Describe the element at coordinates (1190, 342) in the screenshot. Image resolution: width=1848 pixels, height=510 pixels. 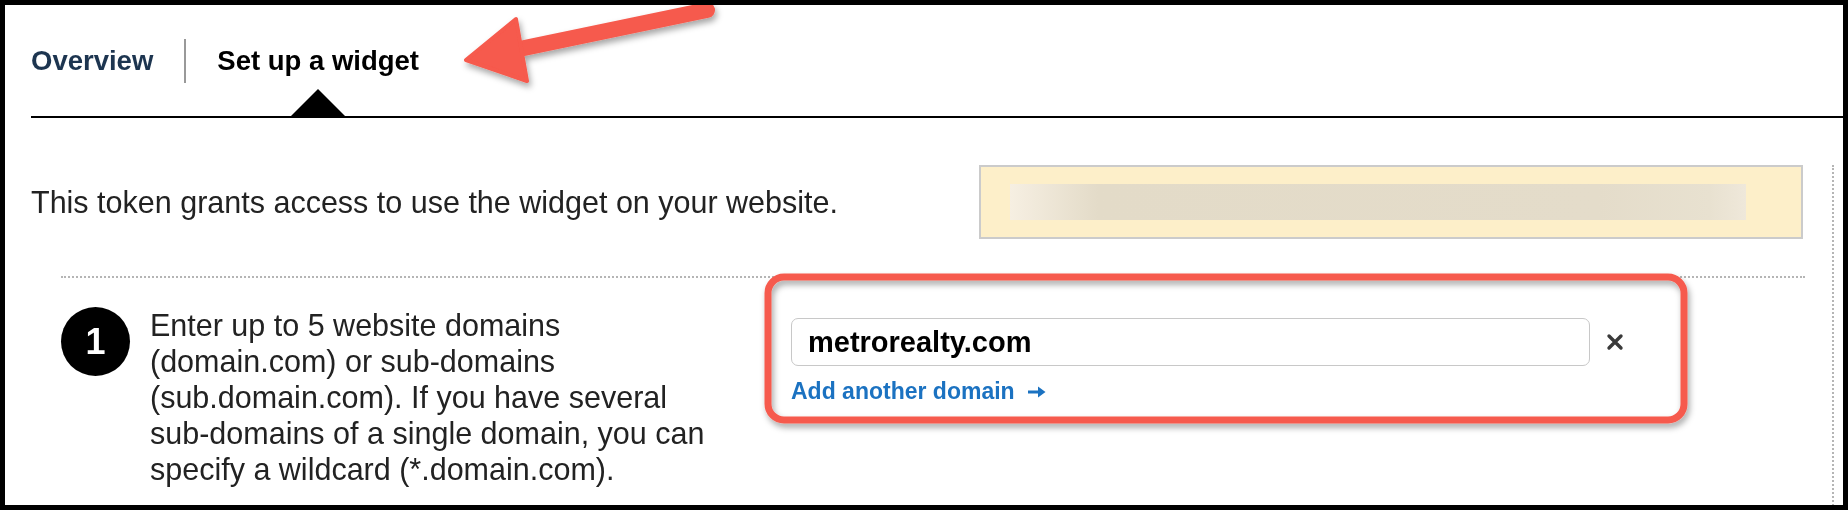
I see `domain-field: metrorealty.com` at that location.